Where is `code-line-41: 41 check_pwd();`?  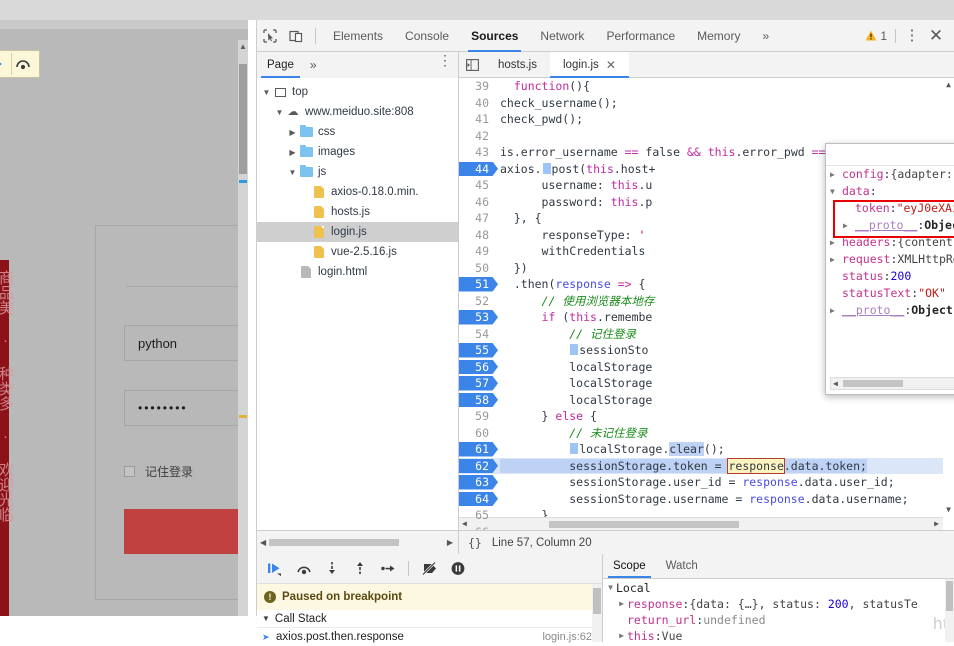 code-line-41: 41 check_pwd(); is located at coordinates (706, 119).